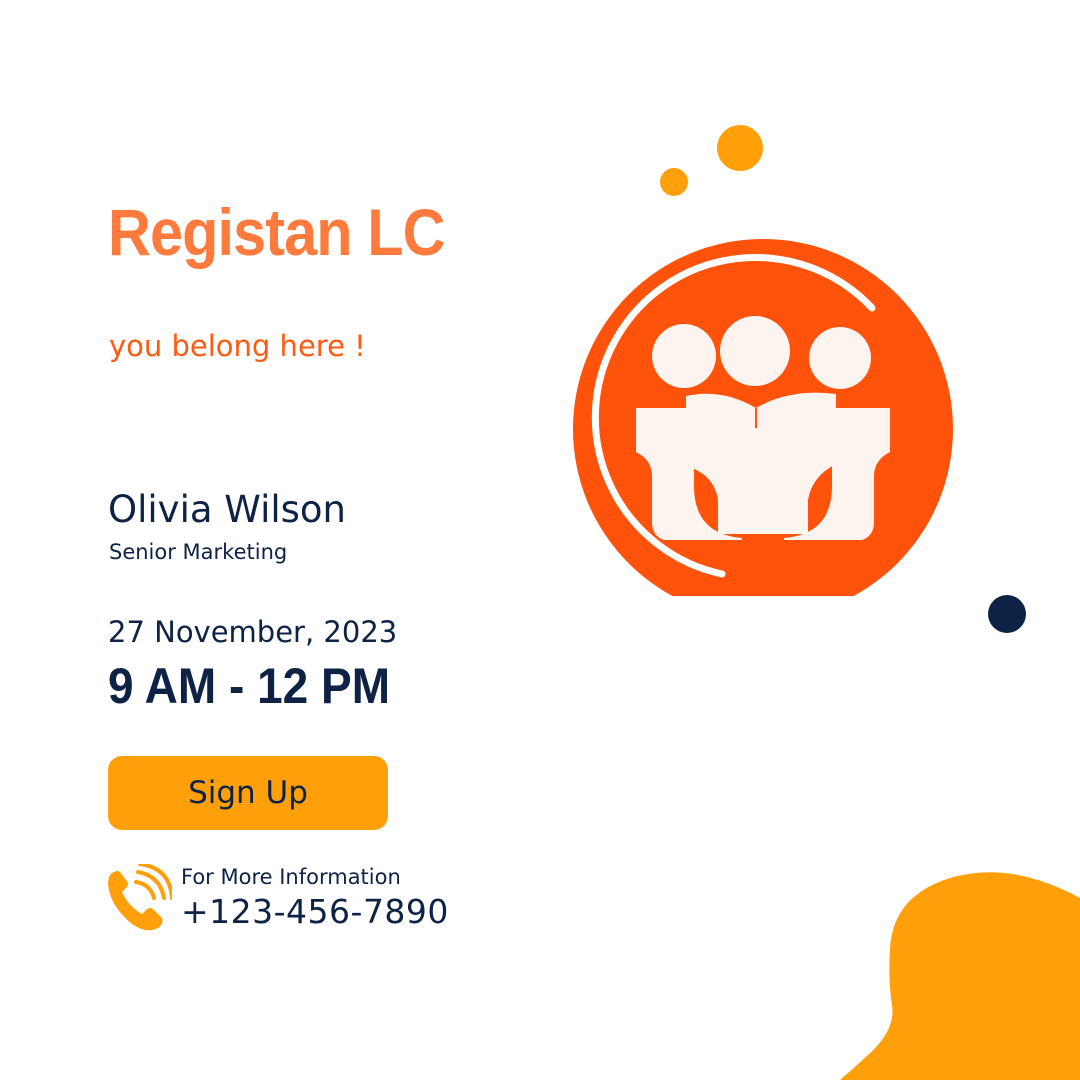  I want to click on more-info-label: For More Information, so click(291, 877).